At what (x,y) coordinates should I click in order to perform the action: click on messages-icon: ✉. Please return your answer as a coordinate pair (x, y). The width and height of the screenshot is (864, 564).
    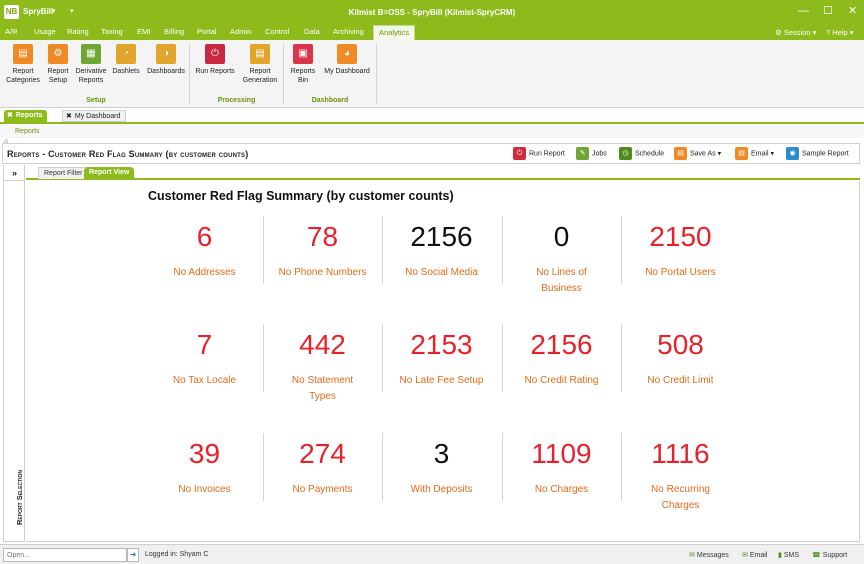
    Looking at the image, I should click on (692, 555).